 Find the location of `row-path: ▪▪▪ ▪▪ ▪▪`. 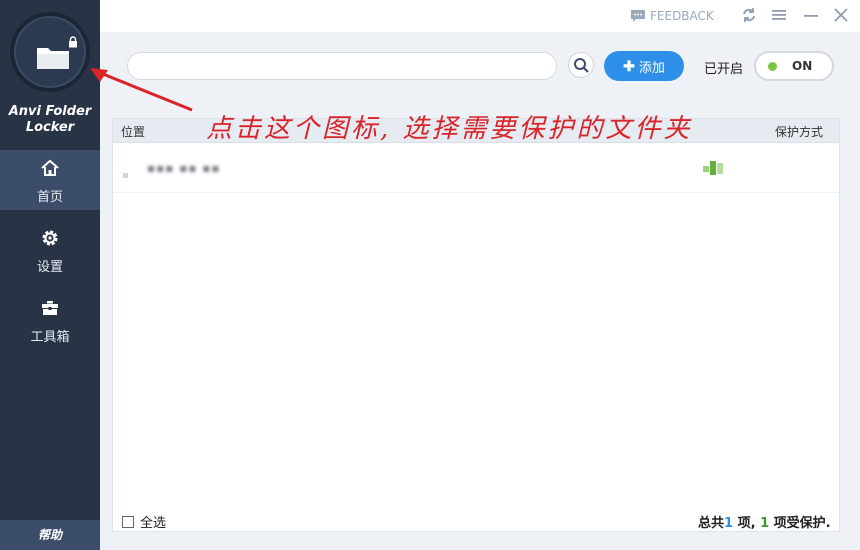

row-path: ▪▪▪ ▪▪ ▪▪ is located at coordinates (184, 168).